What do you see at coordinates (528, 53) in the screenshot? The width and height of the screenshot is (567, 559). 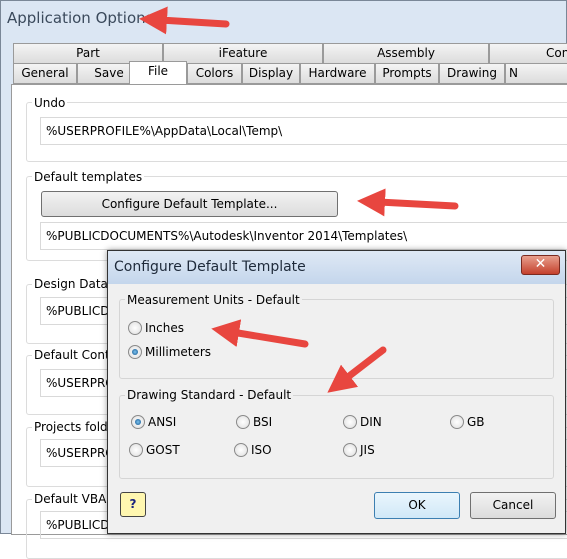 I see `tab-content-center: Cont` at bounding box center [528, 53].